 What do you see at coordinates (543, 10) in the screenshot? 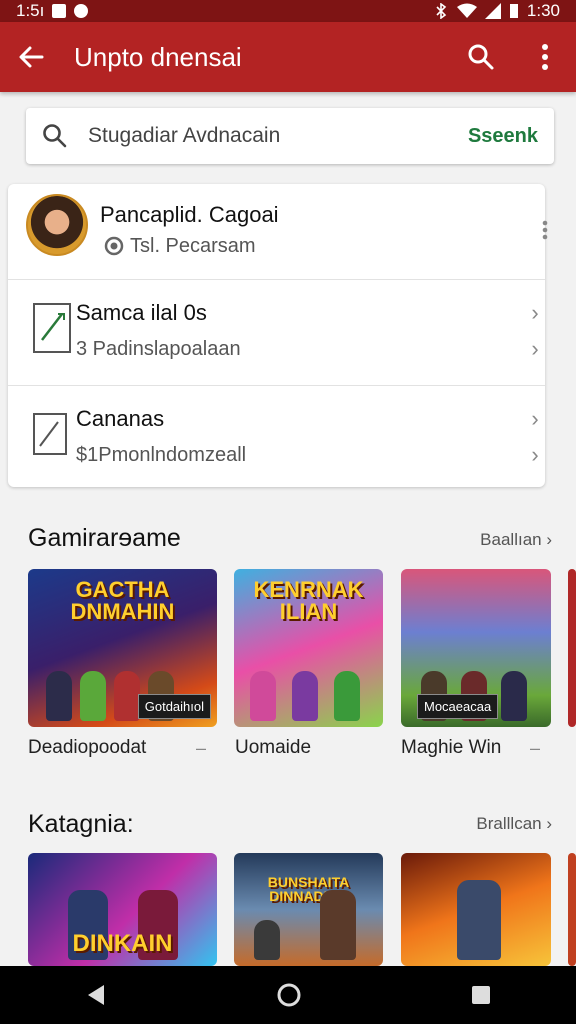
I see `status-time-right: 1:30` at bounding box center [543, 10].